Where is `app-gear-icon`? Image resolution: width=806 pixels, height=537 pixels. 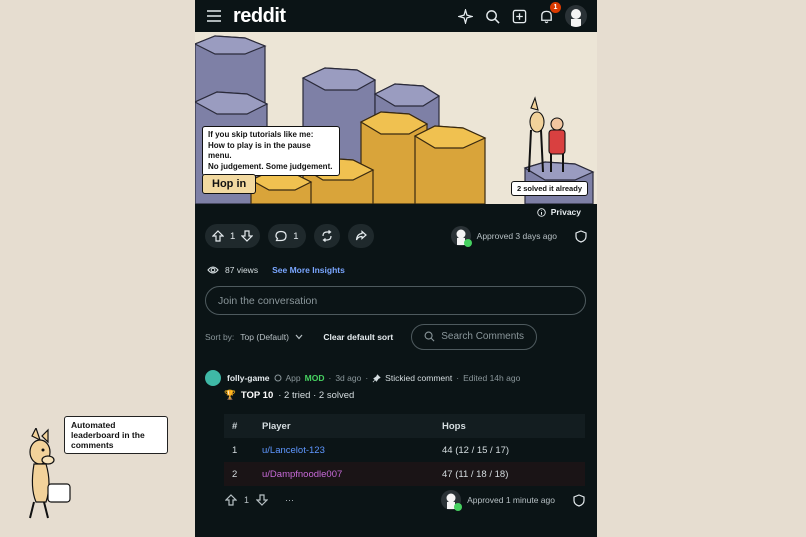
app-gear-icon is located at coordinates (278, 378).